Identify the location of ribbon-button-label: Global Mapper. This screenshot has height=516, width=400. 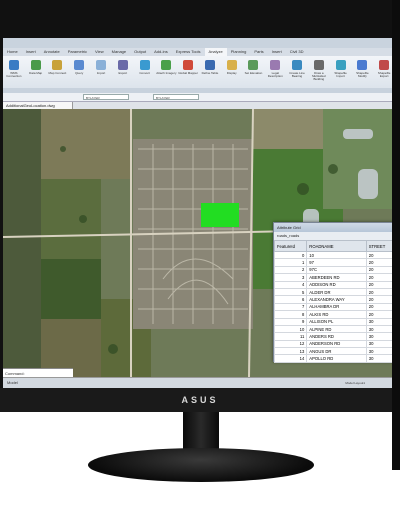
(188, 73).